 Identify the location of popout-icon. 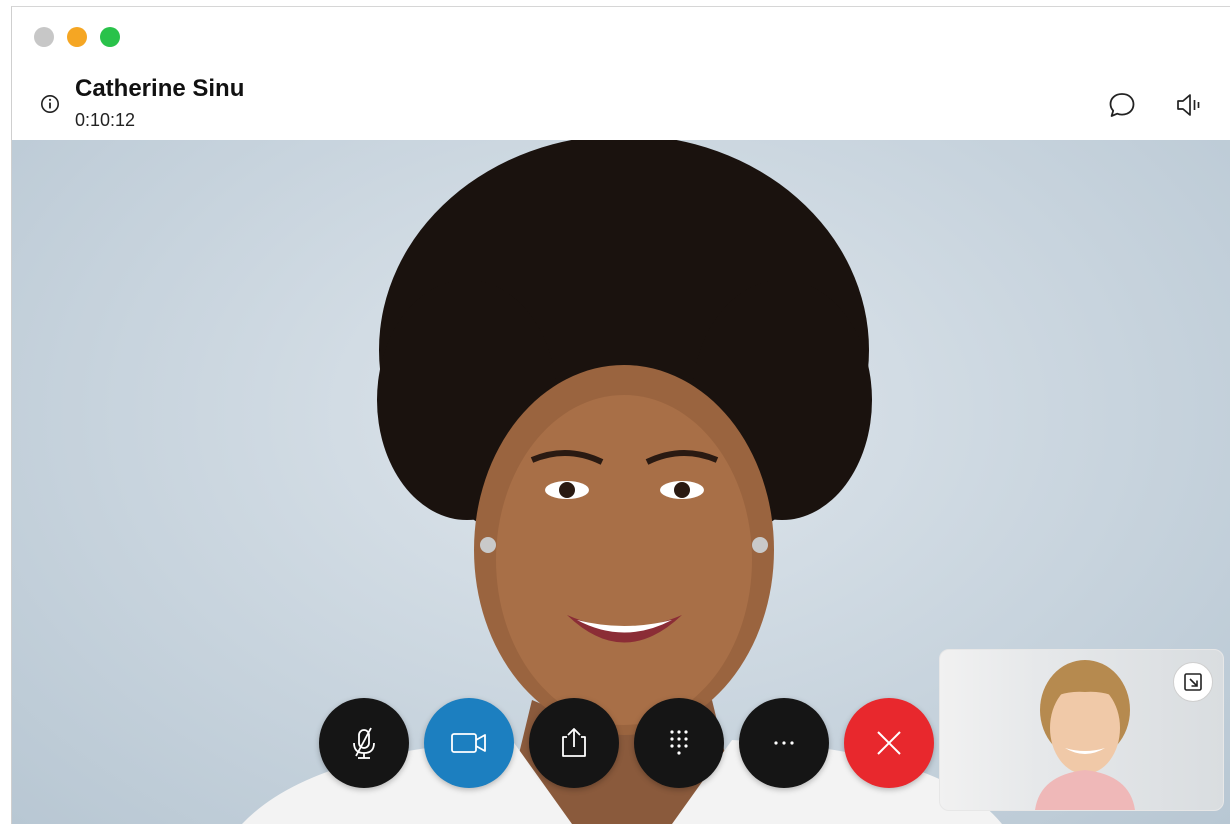
(1193, 682).